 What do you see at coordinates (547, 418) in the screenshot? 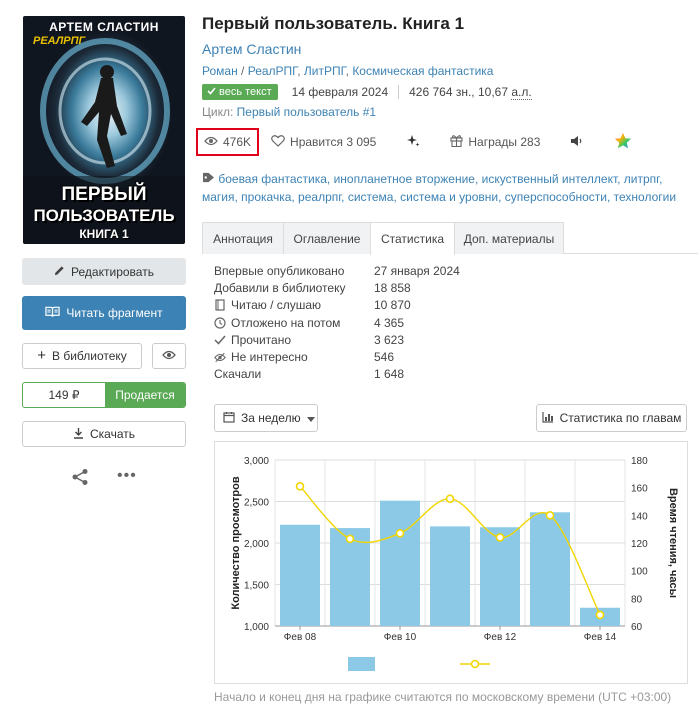
I see `bar-chart-icon` at bounding box center [547, 418].